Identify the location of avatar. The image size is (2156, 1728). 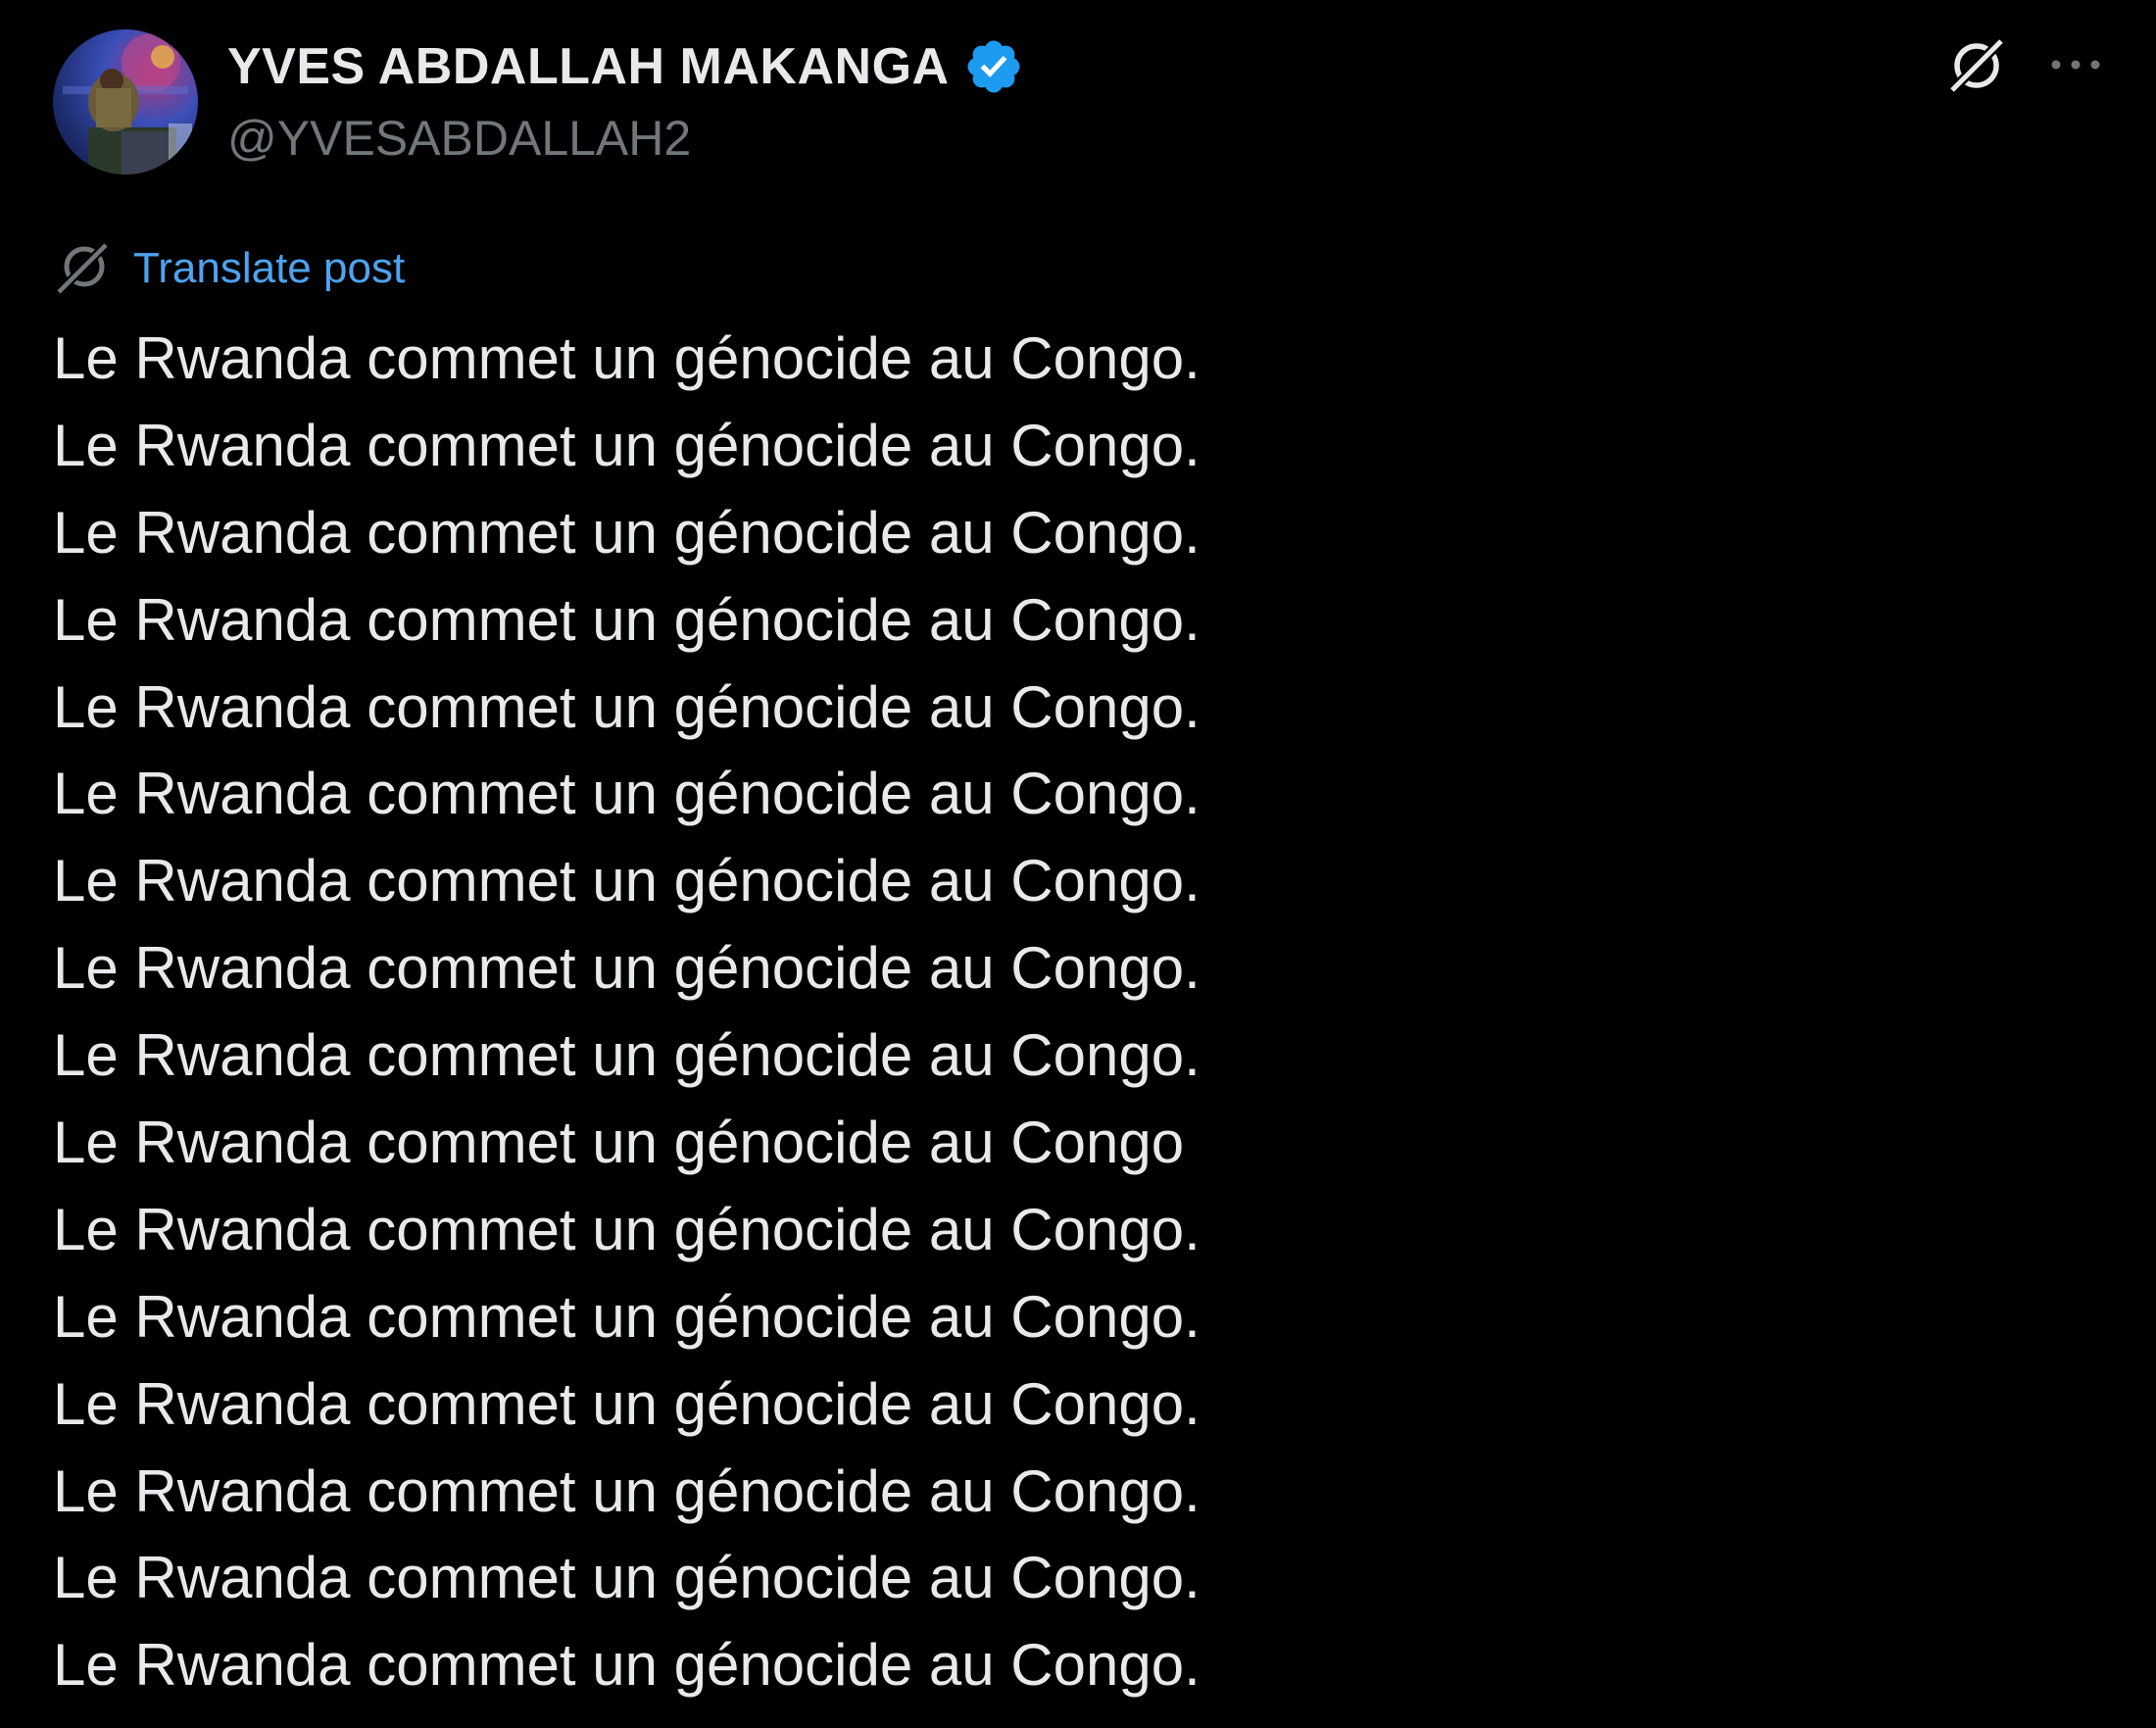
(126, 101).